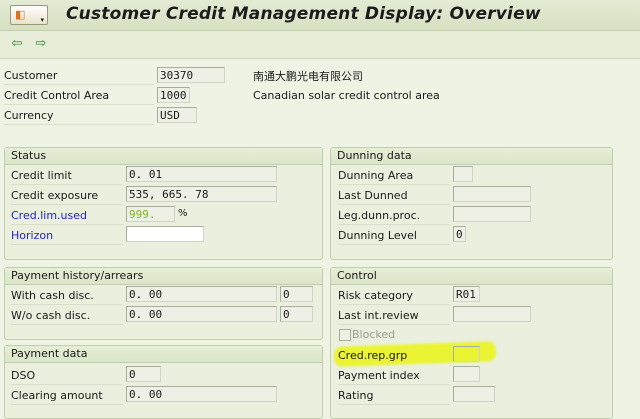  What do you see at coordinates (177, 115) in the screenshot?
I see `currency-field: USD` at bounding box center [177, 115].